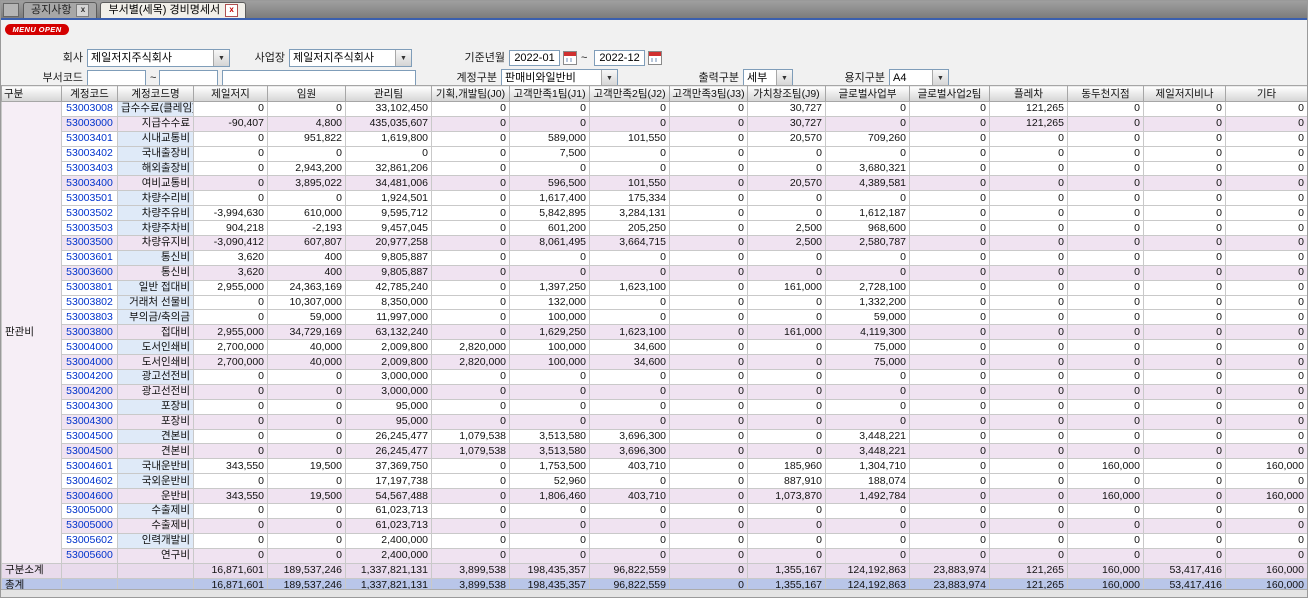  What do you see at coordinates (89, 138) in the screenshot?
I see `account-code-cell: 53003401` at bounding box center [89, 138].